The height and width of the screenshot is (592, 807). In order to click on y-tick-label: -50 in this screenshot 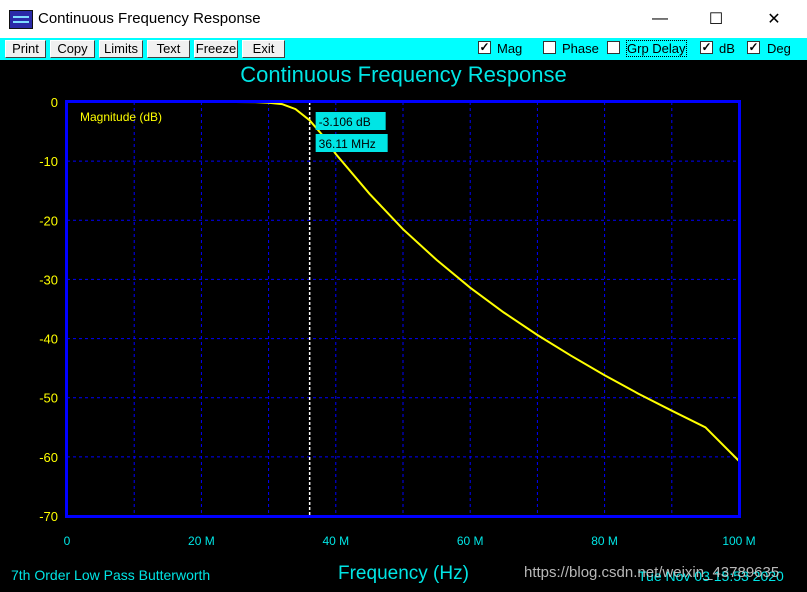, I will do `click(48, 398)`.